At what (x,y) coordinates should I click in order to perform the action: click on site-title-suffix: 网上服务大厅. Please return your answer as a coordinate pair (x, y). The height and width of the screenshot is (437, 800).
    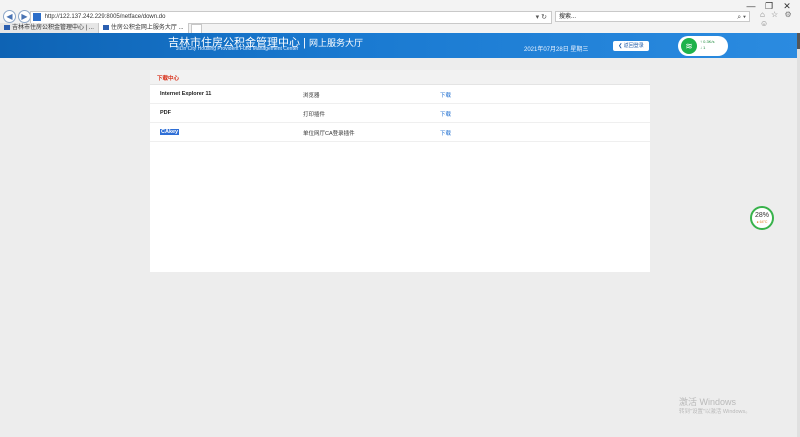
    Looking at the image, I should click on (335, 43).